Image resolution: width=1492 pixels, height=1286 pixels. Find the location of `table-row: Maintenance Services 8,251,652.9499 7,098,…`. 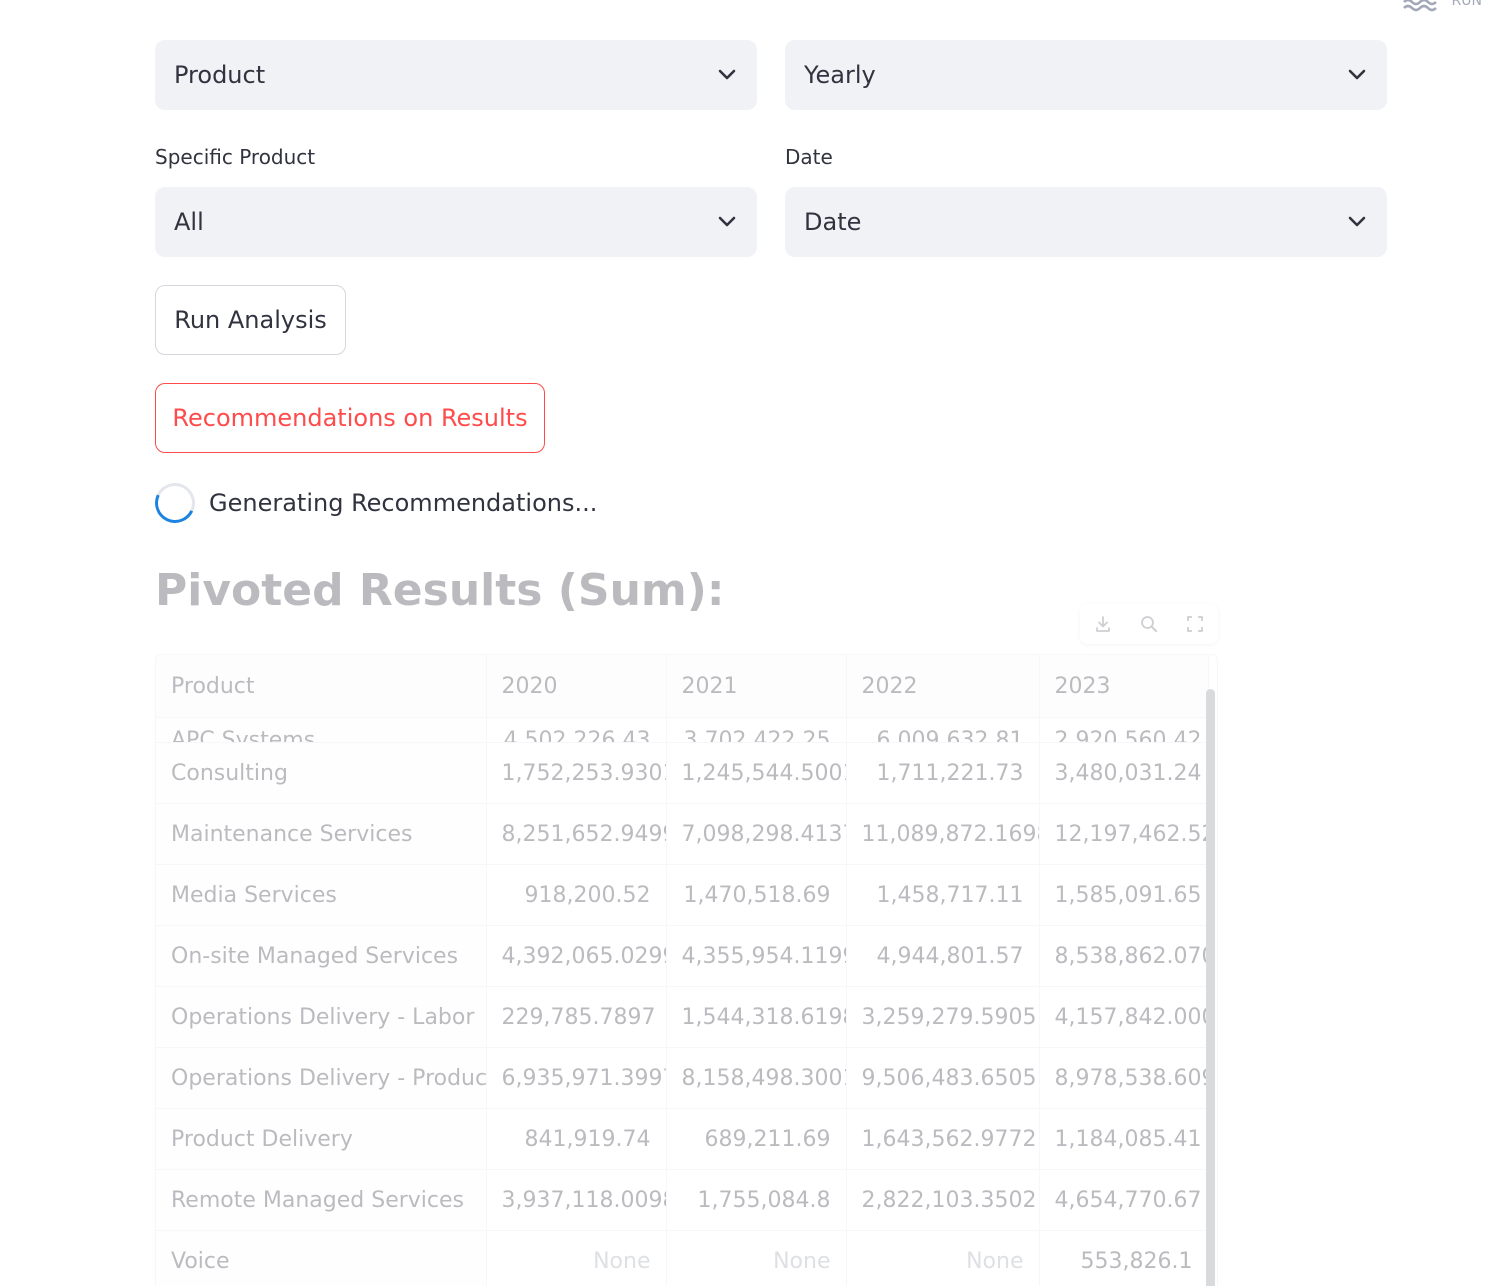

table-row: Maintenance Services 8,251,652.9499 7,098,… is located at coordinates (682, 834).